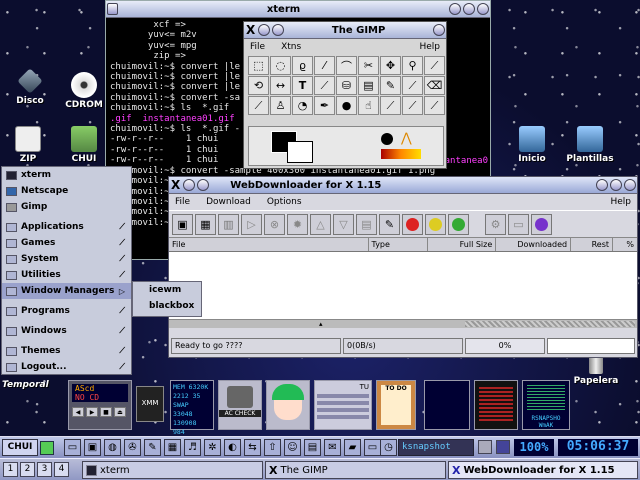 This screenshot has height=480, width=640. I want to click on shade-button, so click(602, 185).